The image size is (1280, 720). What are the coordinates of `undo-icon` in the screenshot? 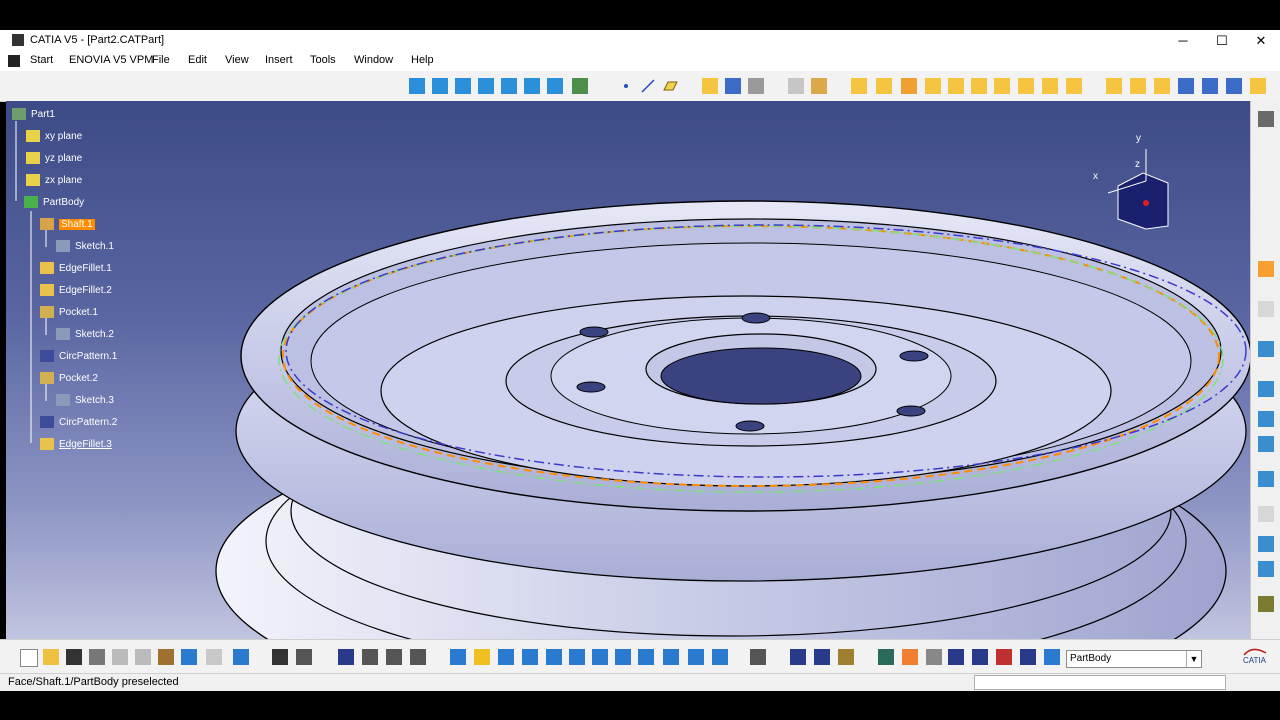 It's located at (189, 657).